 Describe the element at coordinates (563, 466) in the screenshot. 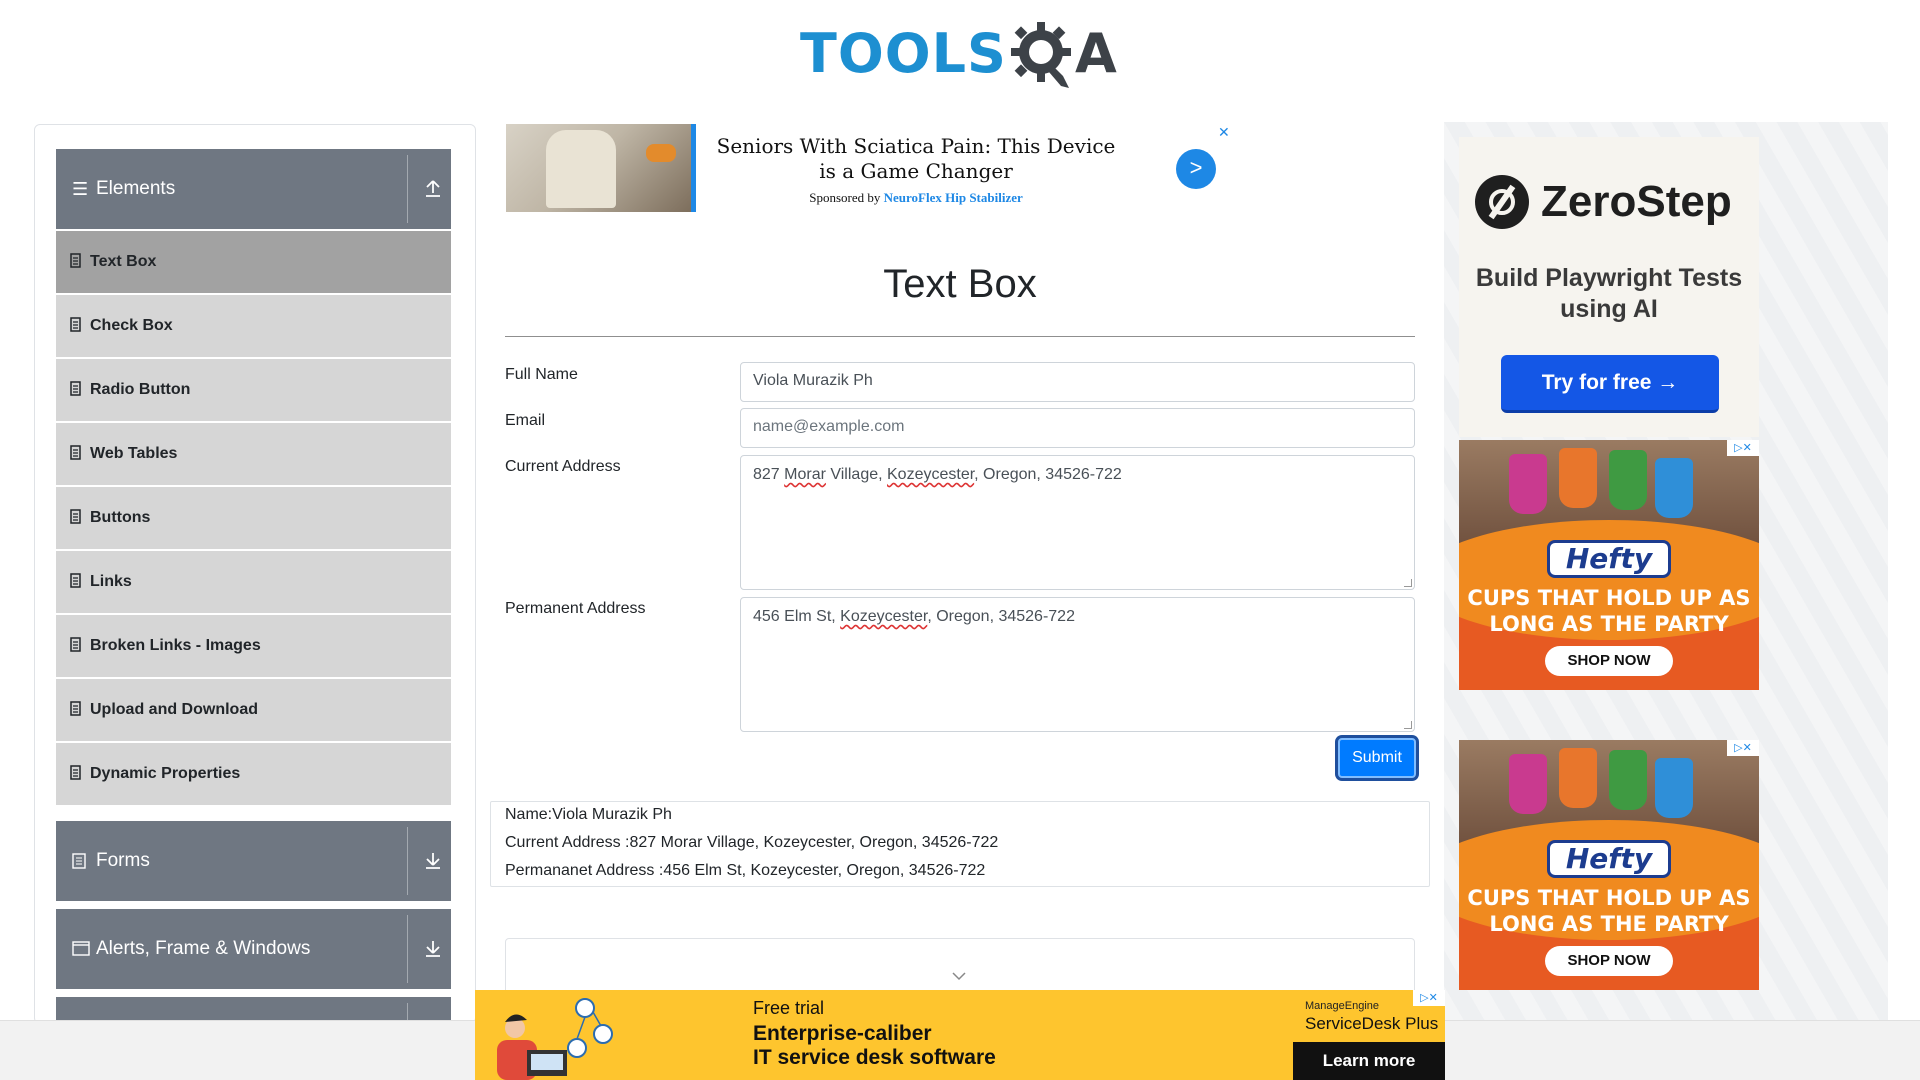

I see `current-address-label: Current Address` at that location.